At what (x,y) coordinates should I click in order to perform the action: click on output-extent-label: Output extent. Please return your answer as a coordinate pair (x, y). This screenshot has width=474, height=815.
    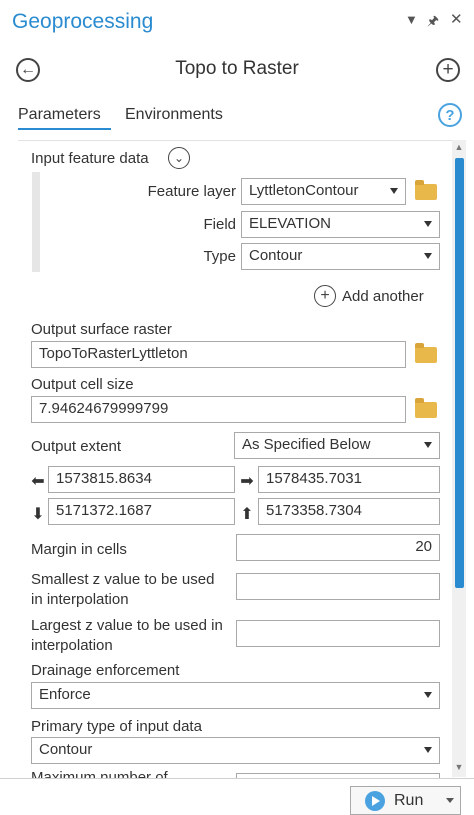
    Looking at the image, I should click on (76, 446).